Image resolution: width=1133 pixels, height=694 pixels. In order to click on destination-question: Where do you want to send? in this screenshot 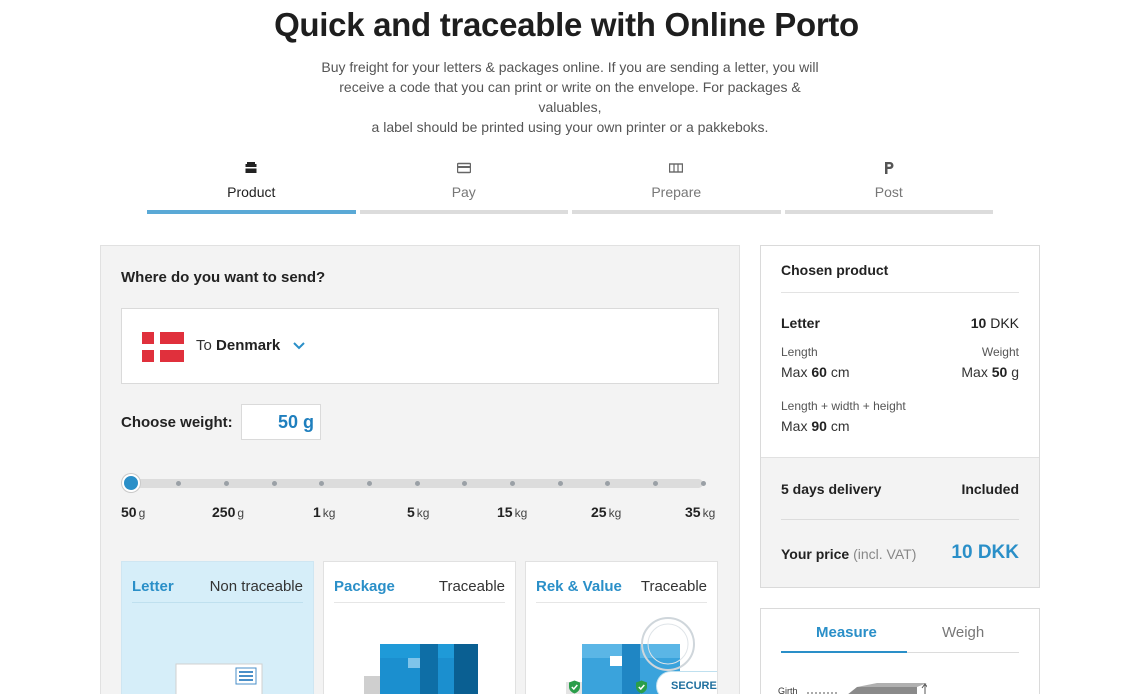, I will do `click(223, 277)`.